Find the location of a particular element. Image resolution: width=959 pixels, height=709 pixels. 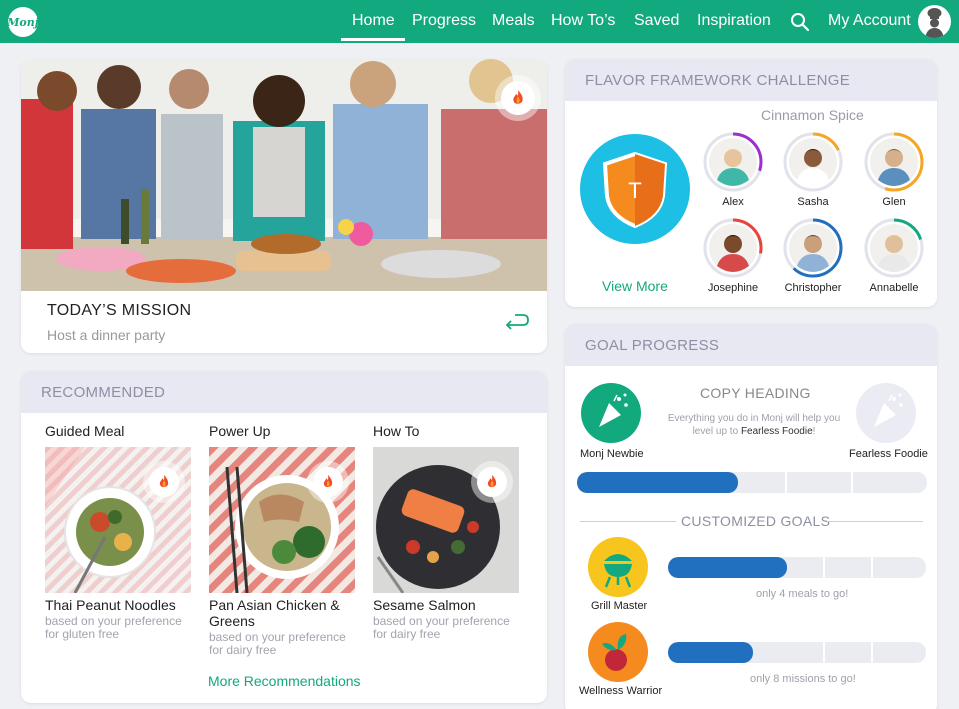

nav-my-account: My Account is located at coordinates (869, 21).